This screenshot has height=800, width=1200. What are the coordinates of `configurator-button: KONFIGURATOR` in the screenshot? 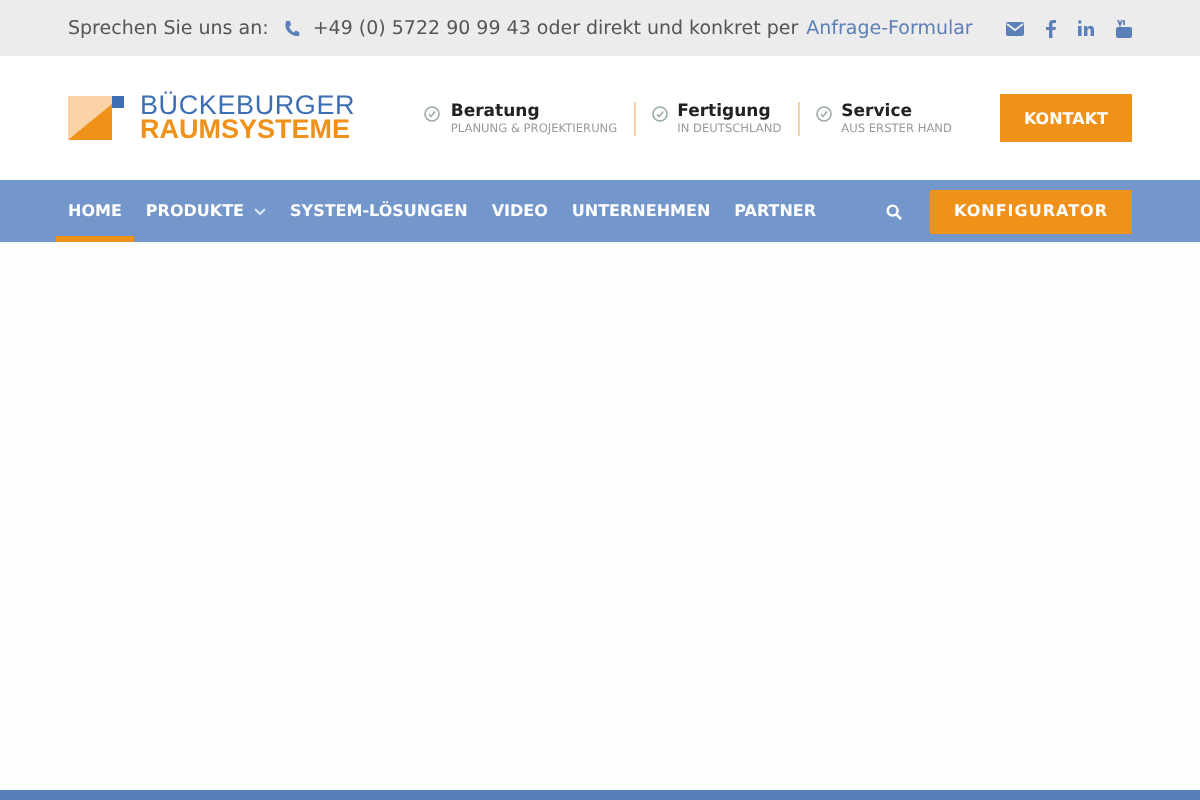 It's located at (1031, 211).